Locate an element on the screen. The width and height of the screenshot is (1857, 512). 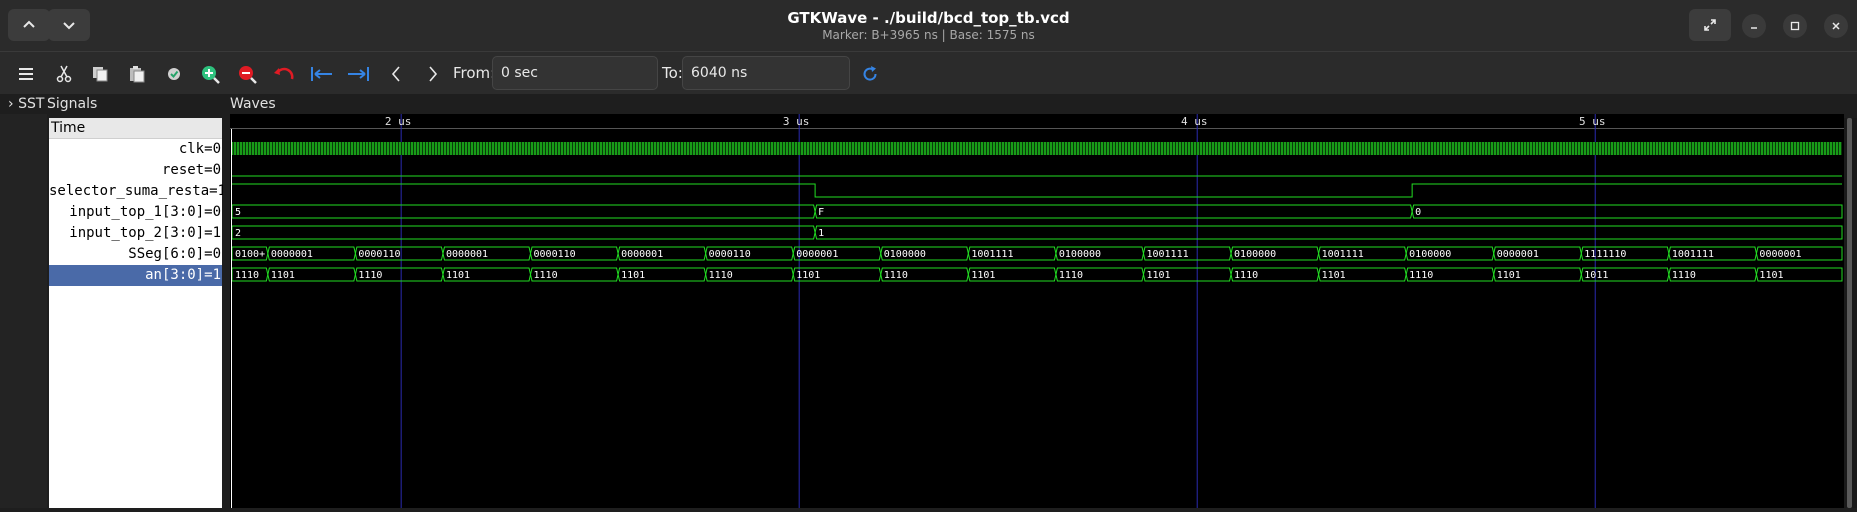
input-top-1-value-label: 5 is located at coordinates (238, 212).